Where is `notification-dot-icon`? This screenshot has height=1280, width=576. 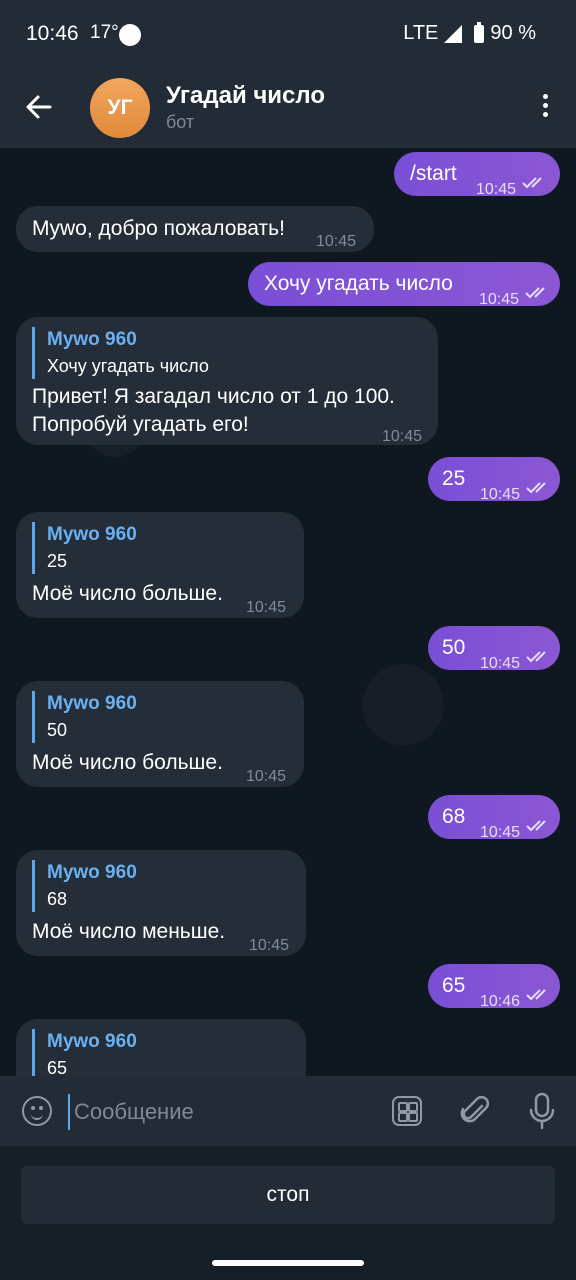
notification-dot-icon is located at coordinates (130, 35).